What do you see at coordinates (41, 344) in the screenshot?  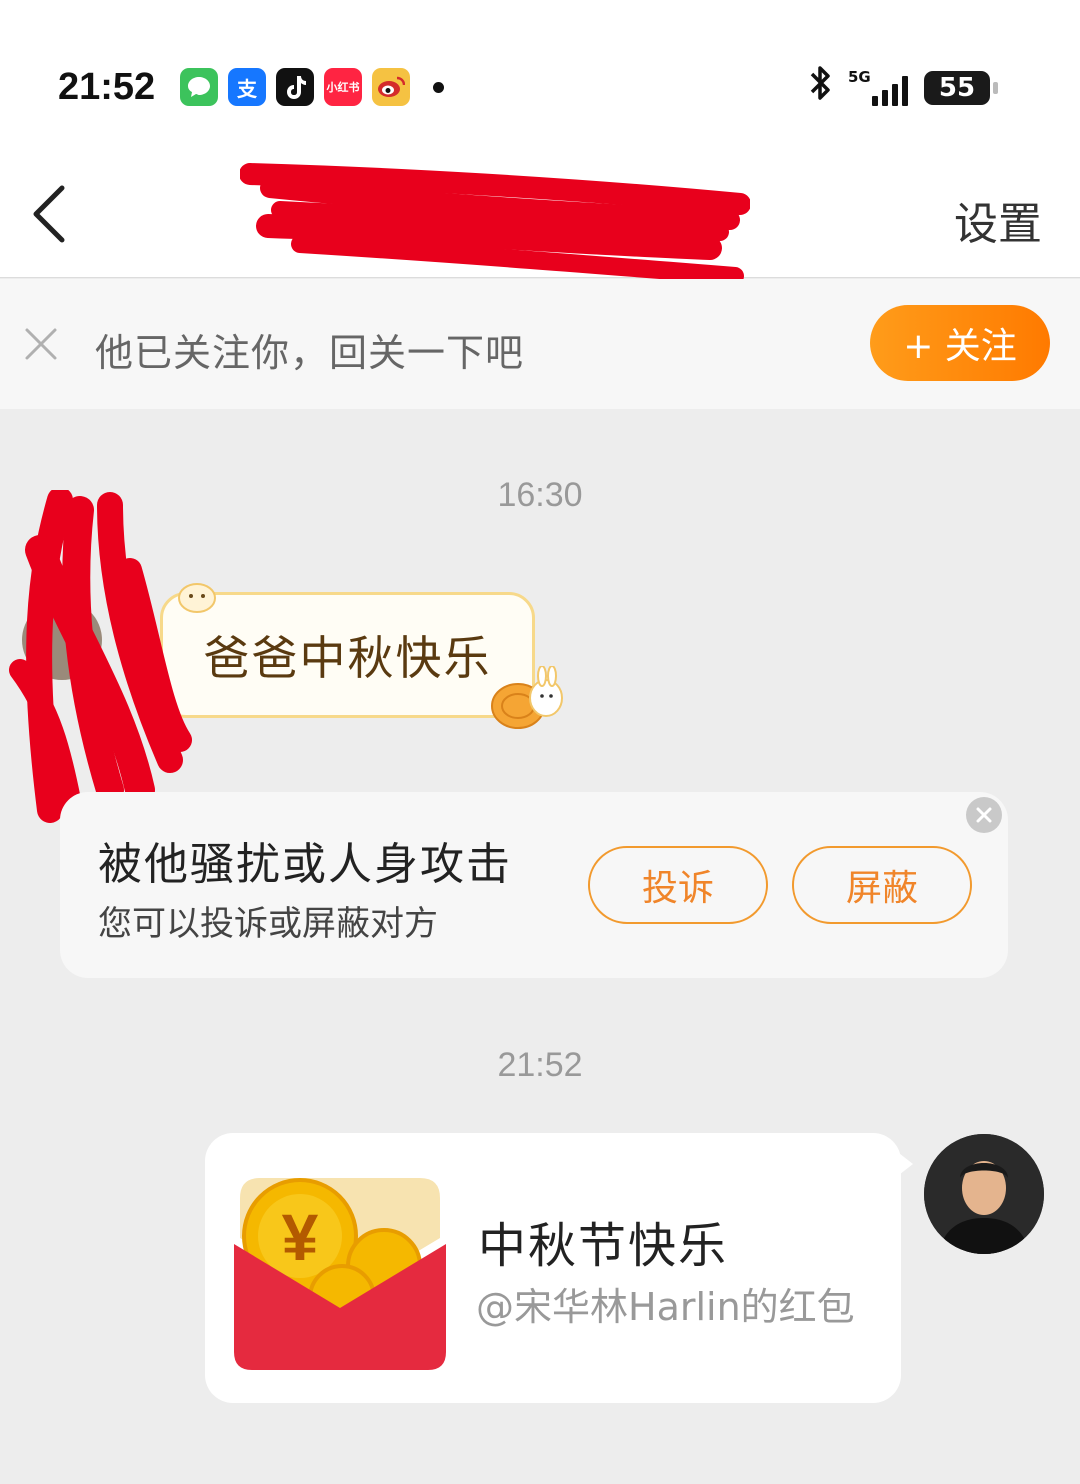 I see `close-icon` at bounding box center [41, 344].